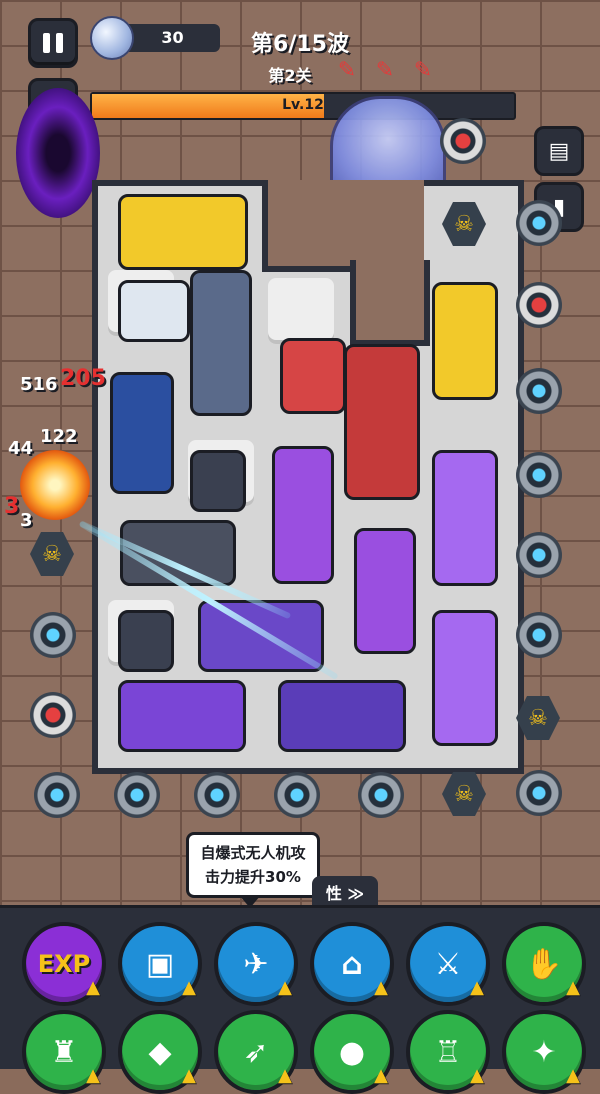  Describe the element at coordinates (253, 877) in the screenshot. I see `tooltip-line: 击力提升30%` at that location.